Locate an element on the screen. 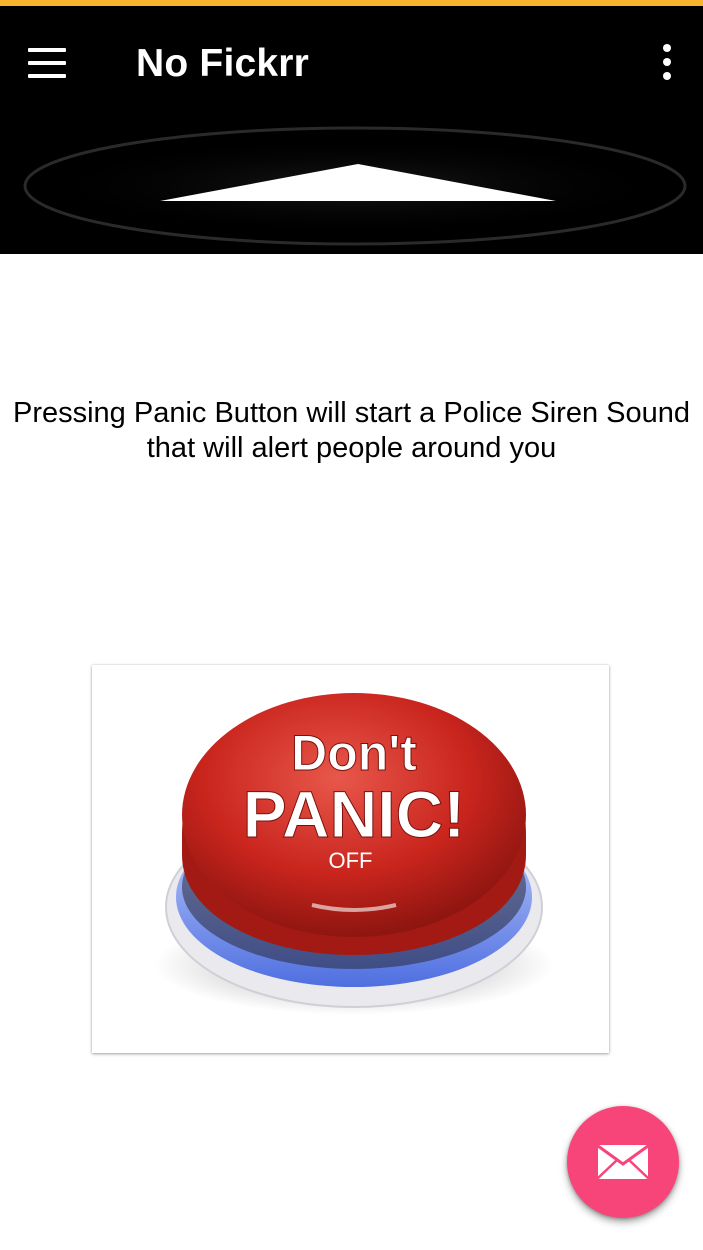  app-title: No Fickrr is located at coordinates (223, 63).